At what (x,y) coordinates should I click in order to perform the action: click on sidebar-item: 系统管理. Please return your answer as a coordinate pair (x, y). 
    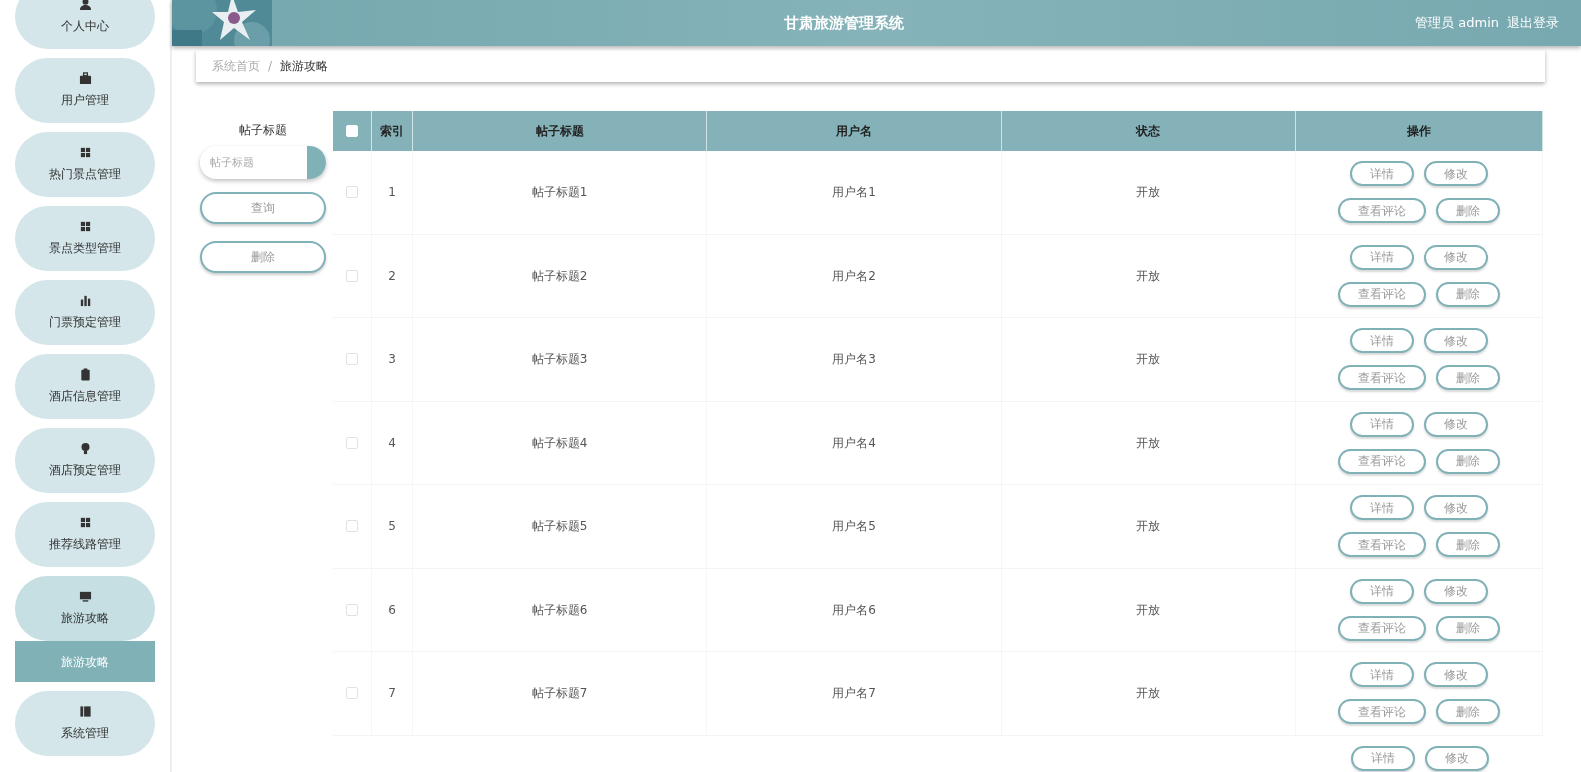
    Looking at the image, I should click on (85, 723).